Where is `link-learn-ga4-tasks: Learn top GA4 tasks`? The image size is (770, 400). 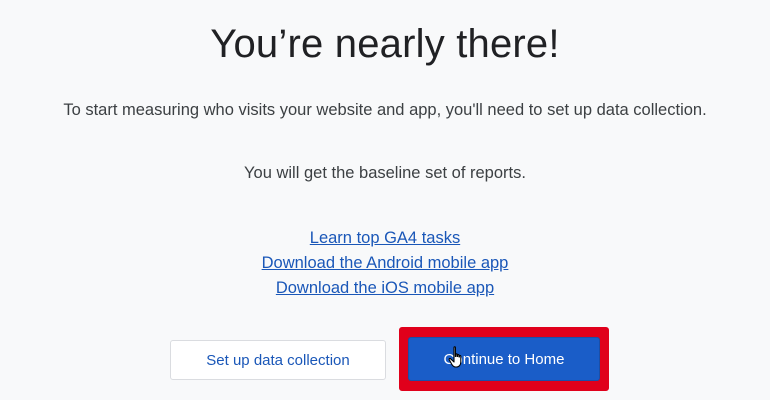
link-learn-ga4-tasks: Learn top GA4 tasks is located at coordinates (385, 238).